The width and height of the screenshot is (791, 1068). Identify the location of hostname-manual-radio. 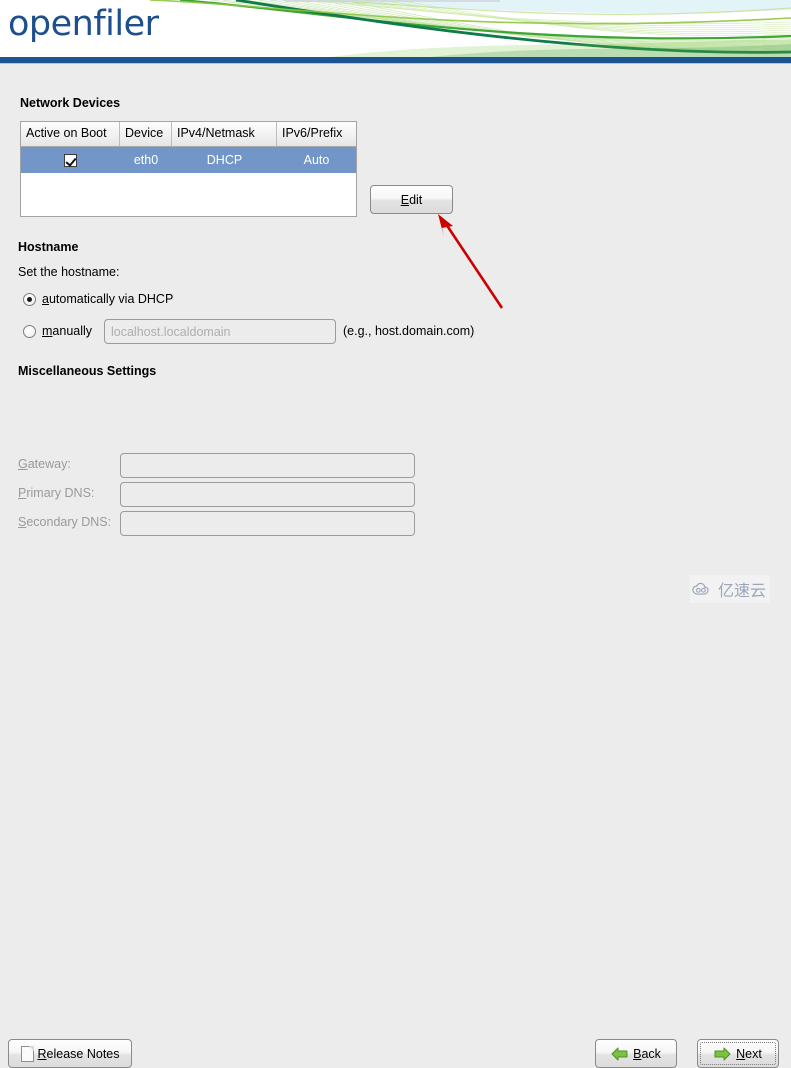
(29, 331).